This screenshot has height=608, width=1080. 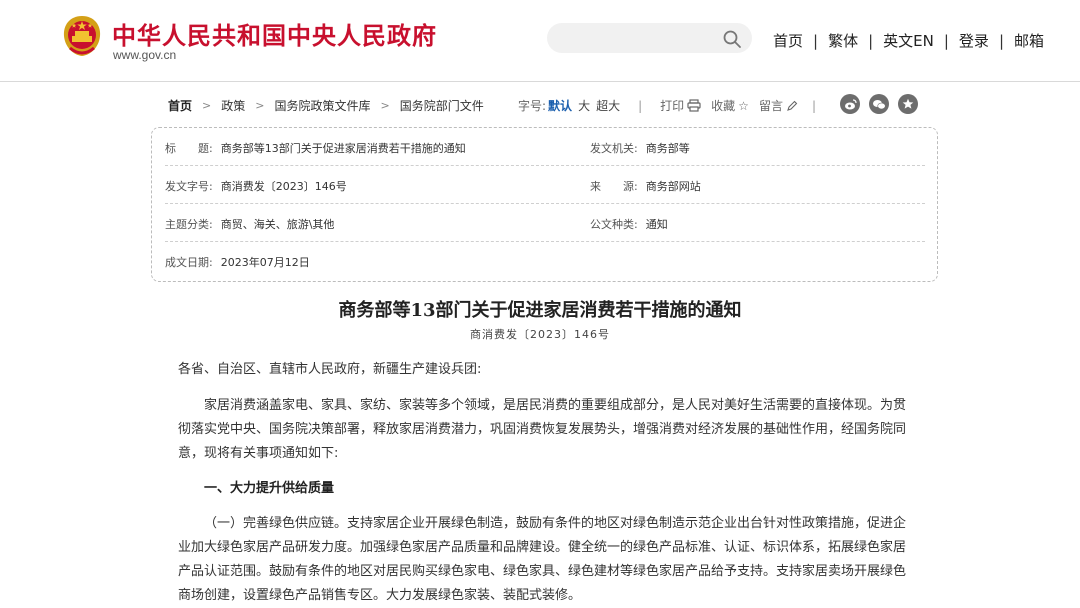 I want to click on breadcrumb-library: 国务院政策文件库, so click(x=322, y=105).